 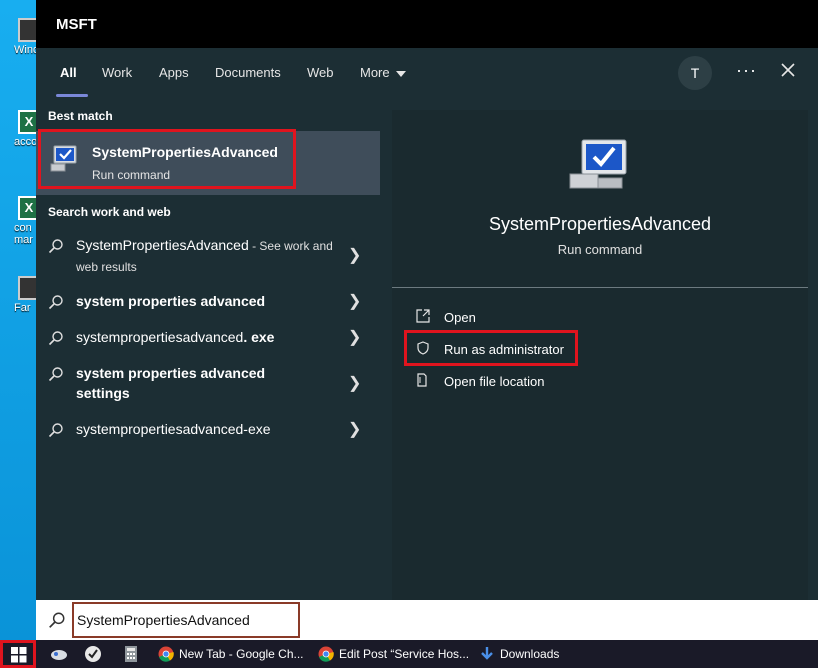 I want to click on detail-title: SystemPropertiesAdvanced, so click(x=600, y=224).